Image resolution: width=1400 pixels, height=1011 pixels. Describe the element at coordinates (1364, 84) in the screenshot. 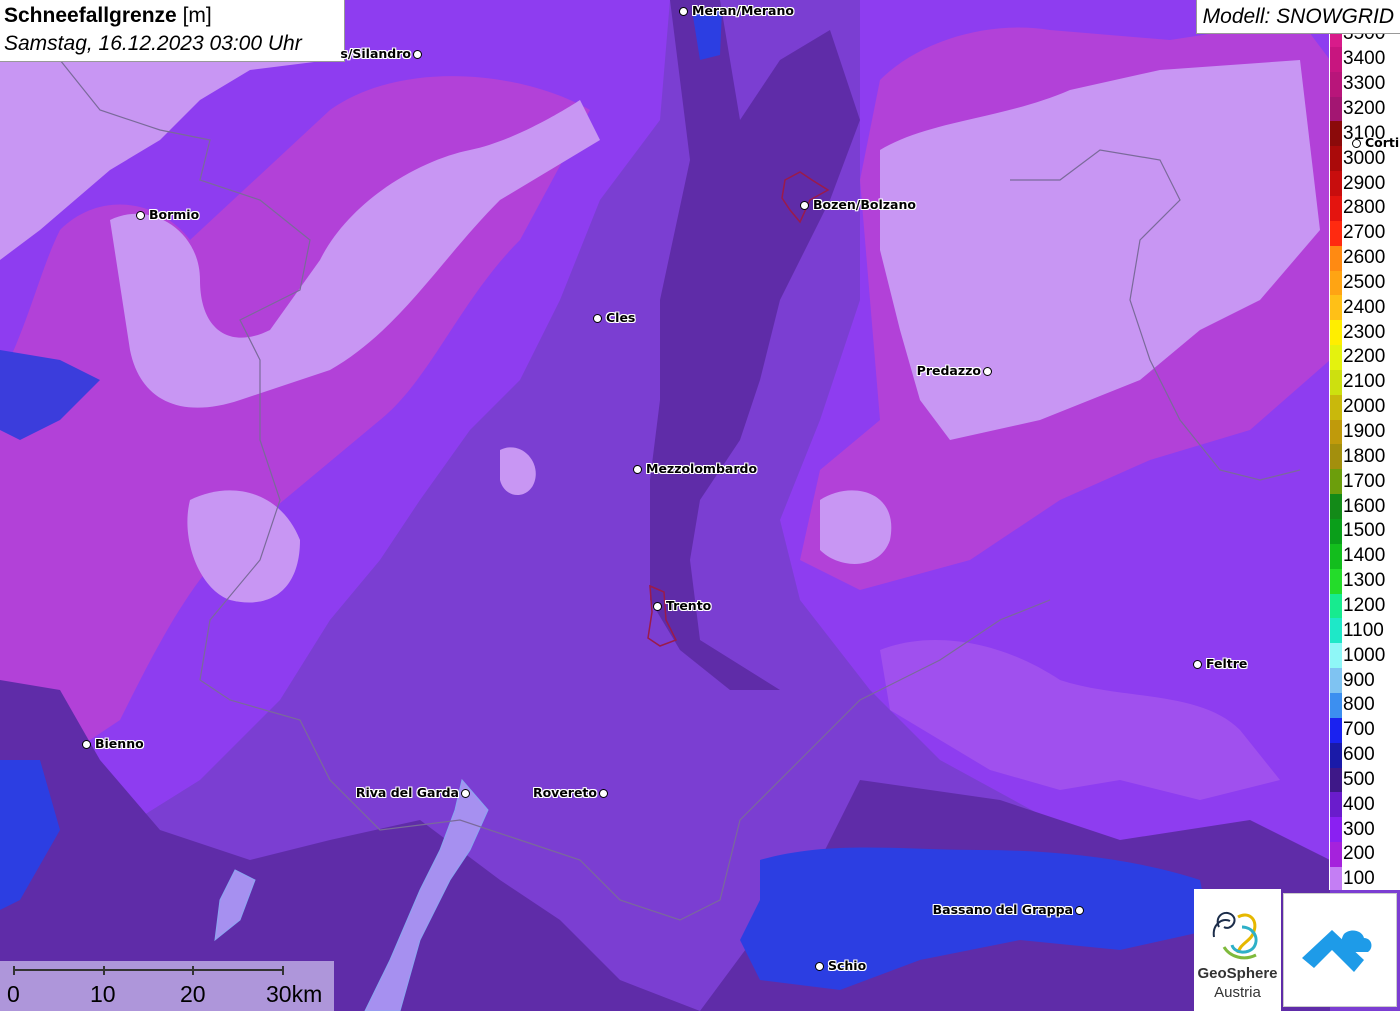

I see `legend-item: 3300` at that location.